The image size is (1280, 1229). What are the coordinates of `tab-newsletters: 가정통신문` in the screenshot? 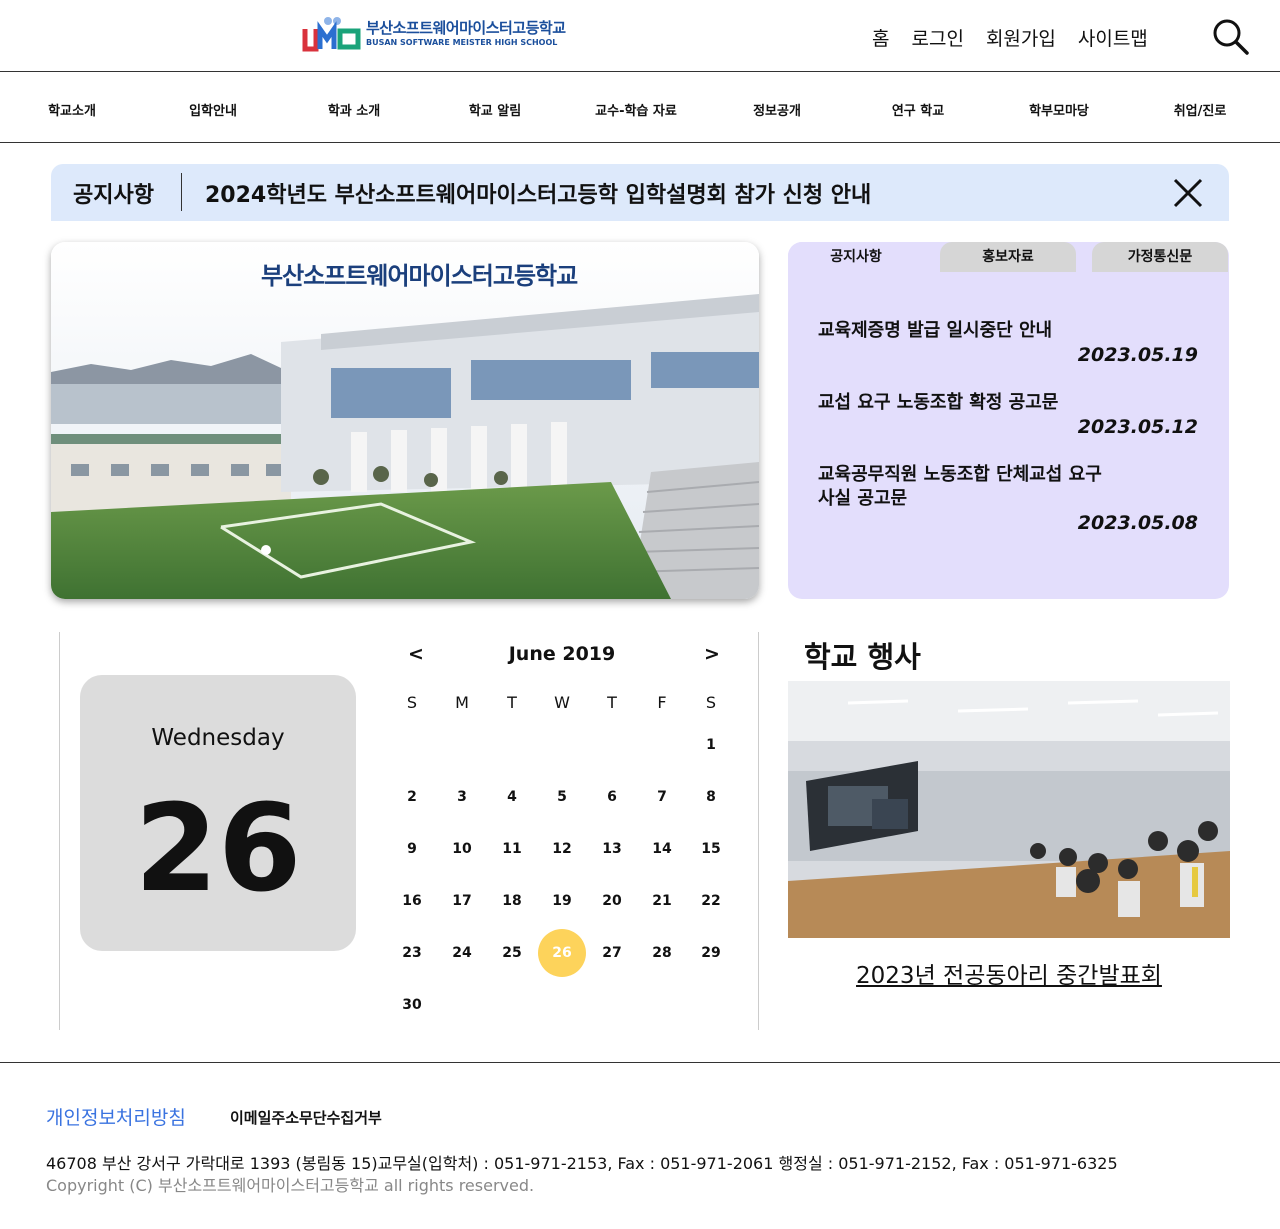 It's located at (1160, 257).